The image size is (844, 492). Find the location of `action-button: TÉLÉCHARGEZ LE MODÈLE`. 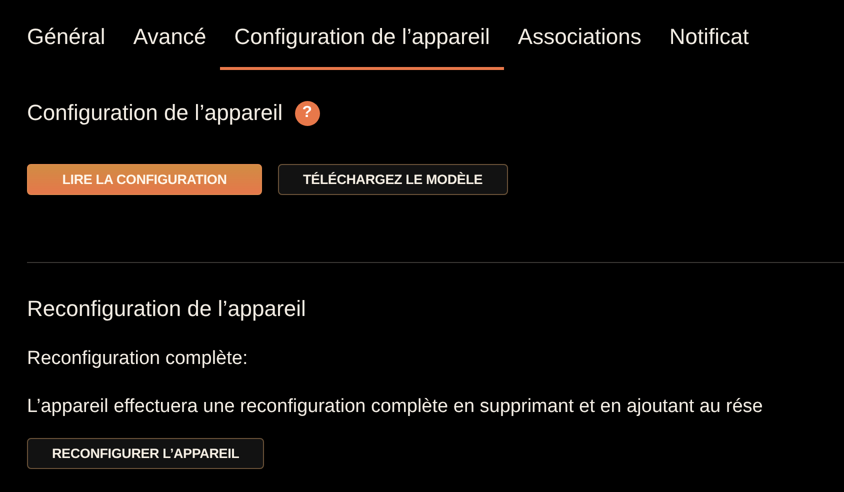

action-button: TÉLÉCHARGEZ LE MODÈLE is located at coordinates (393, 179).